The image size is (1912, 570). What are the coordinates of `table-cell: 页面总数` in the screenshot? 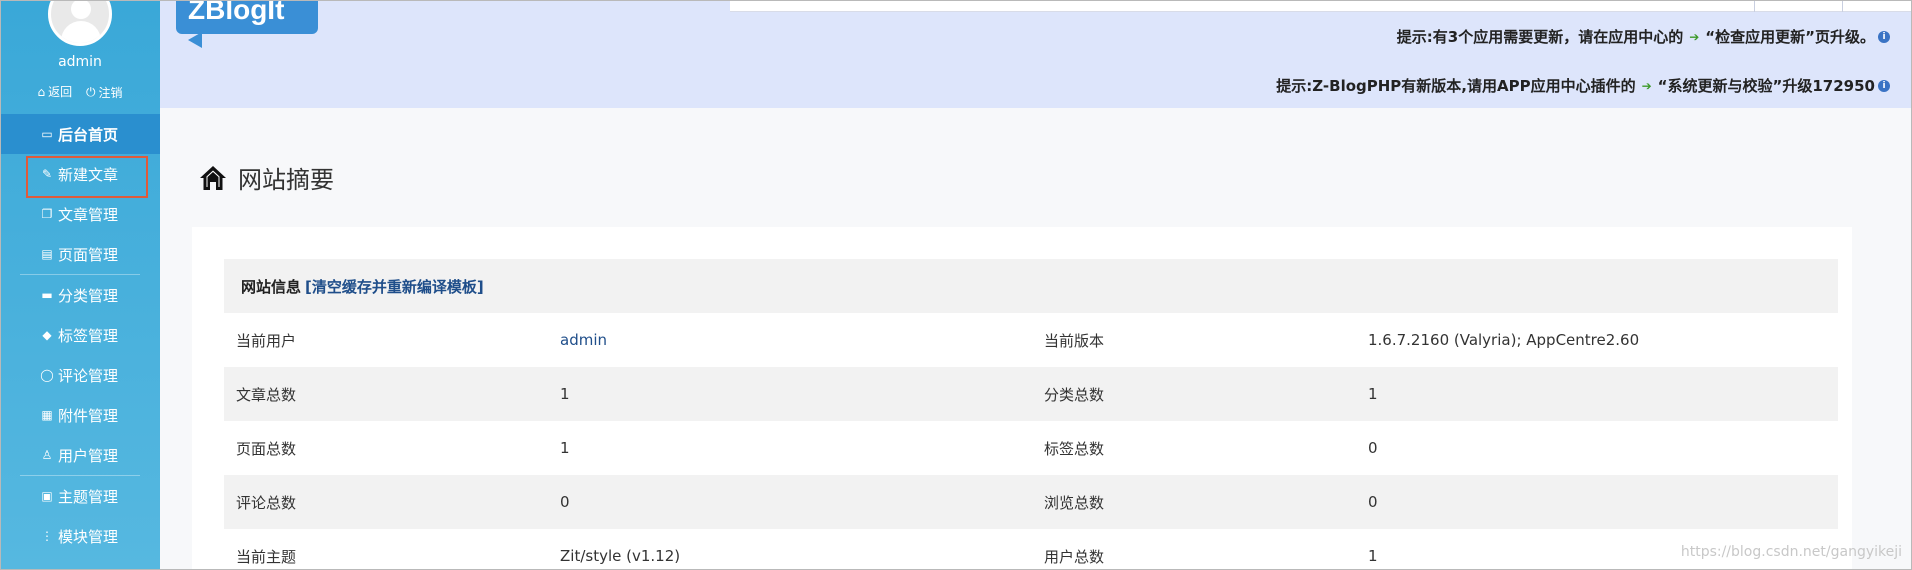 It's located at (266, 448).